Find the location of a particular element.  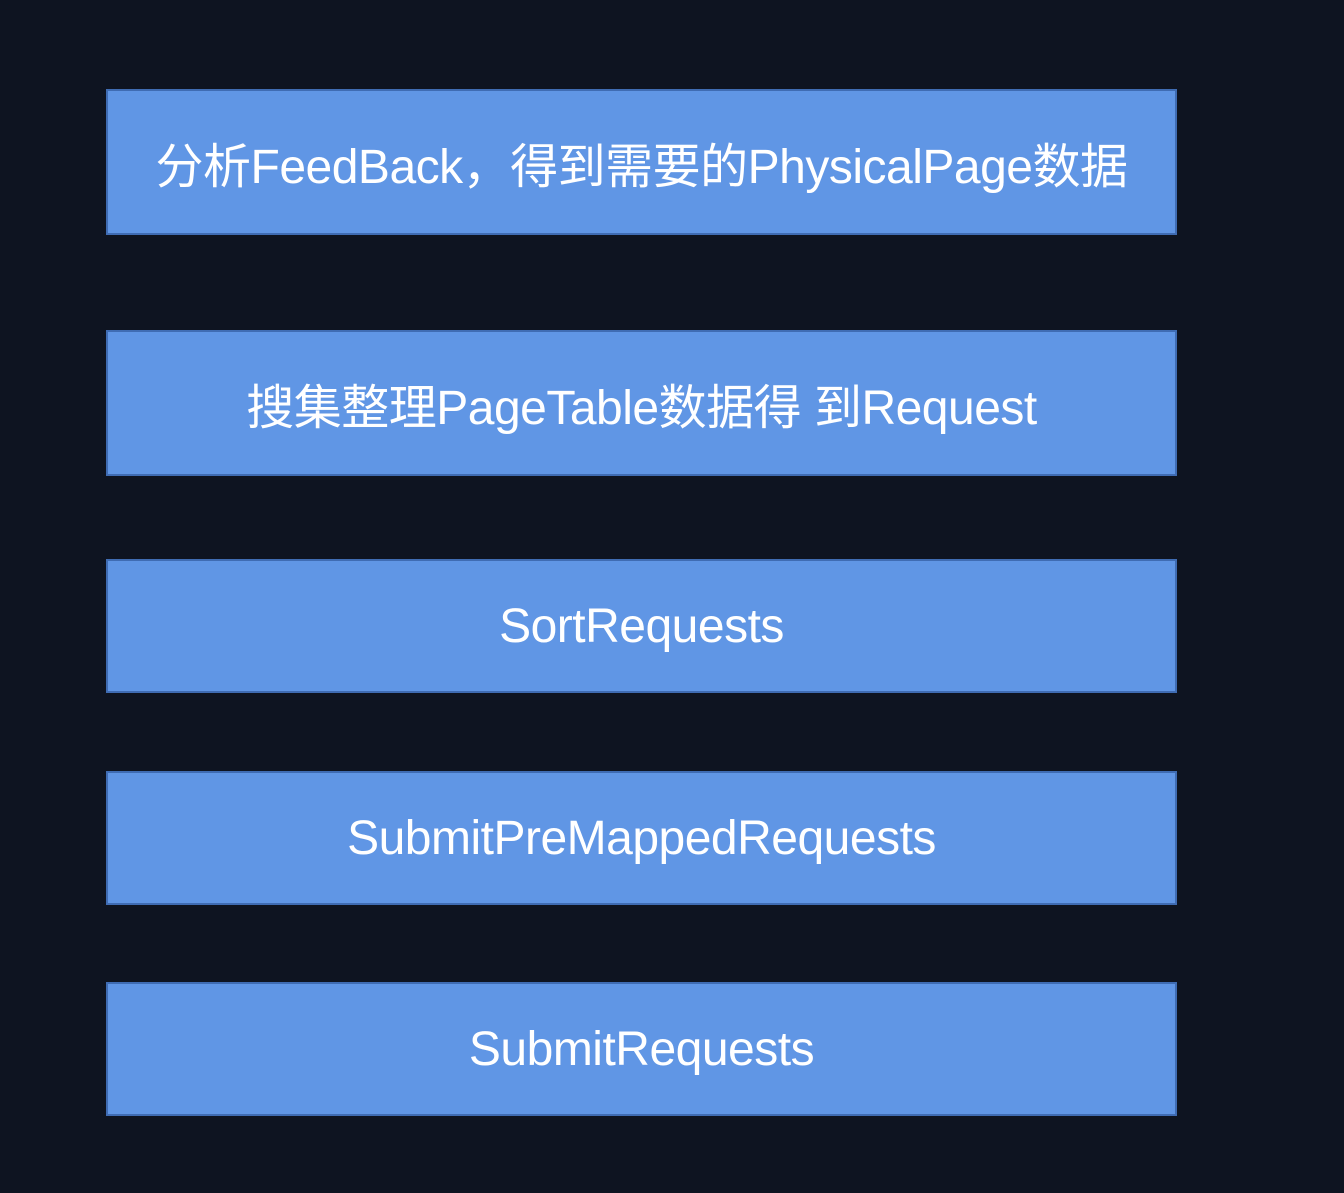

step-box-analyze-feedback: 分析FeedBack，得到需要的PhysicalPage数据 is located at coordinates (641, 162).